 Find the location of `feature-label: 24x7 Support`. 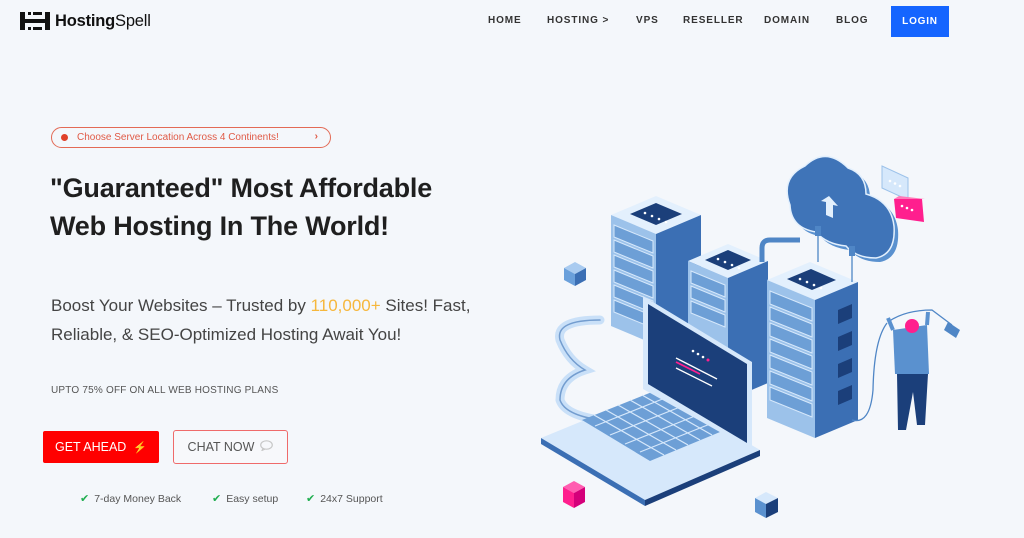

feature-label: 24x7 Support is located at coordinates (351, 498).